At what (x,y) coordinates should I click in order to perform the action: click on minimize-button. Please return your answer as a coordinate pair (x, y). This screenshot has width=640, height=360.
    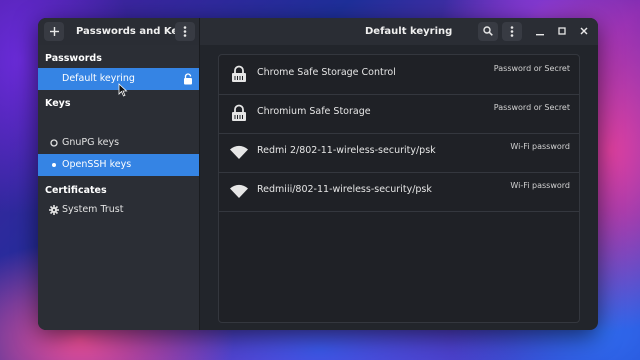
    Looking at the image, I should click on (540, 31).